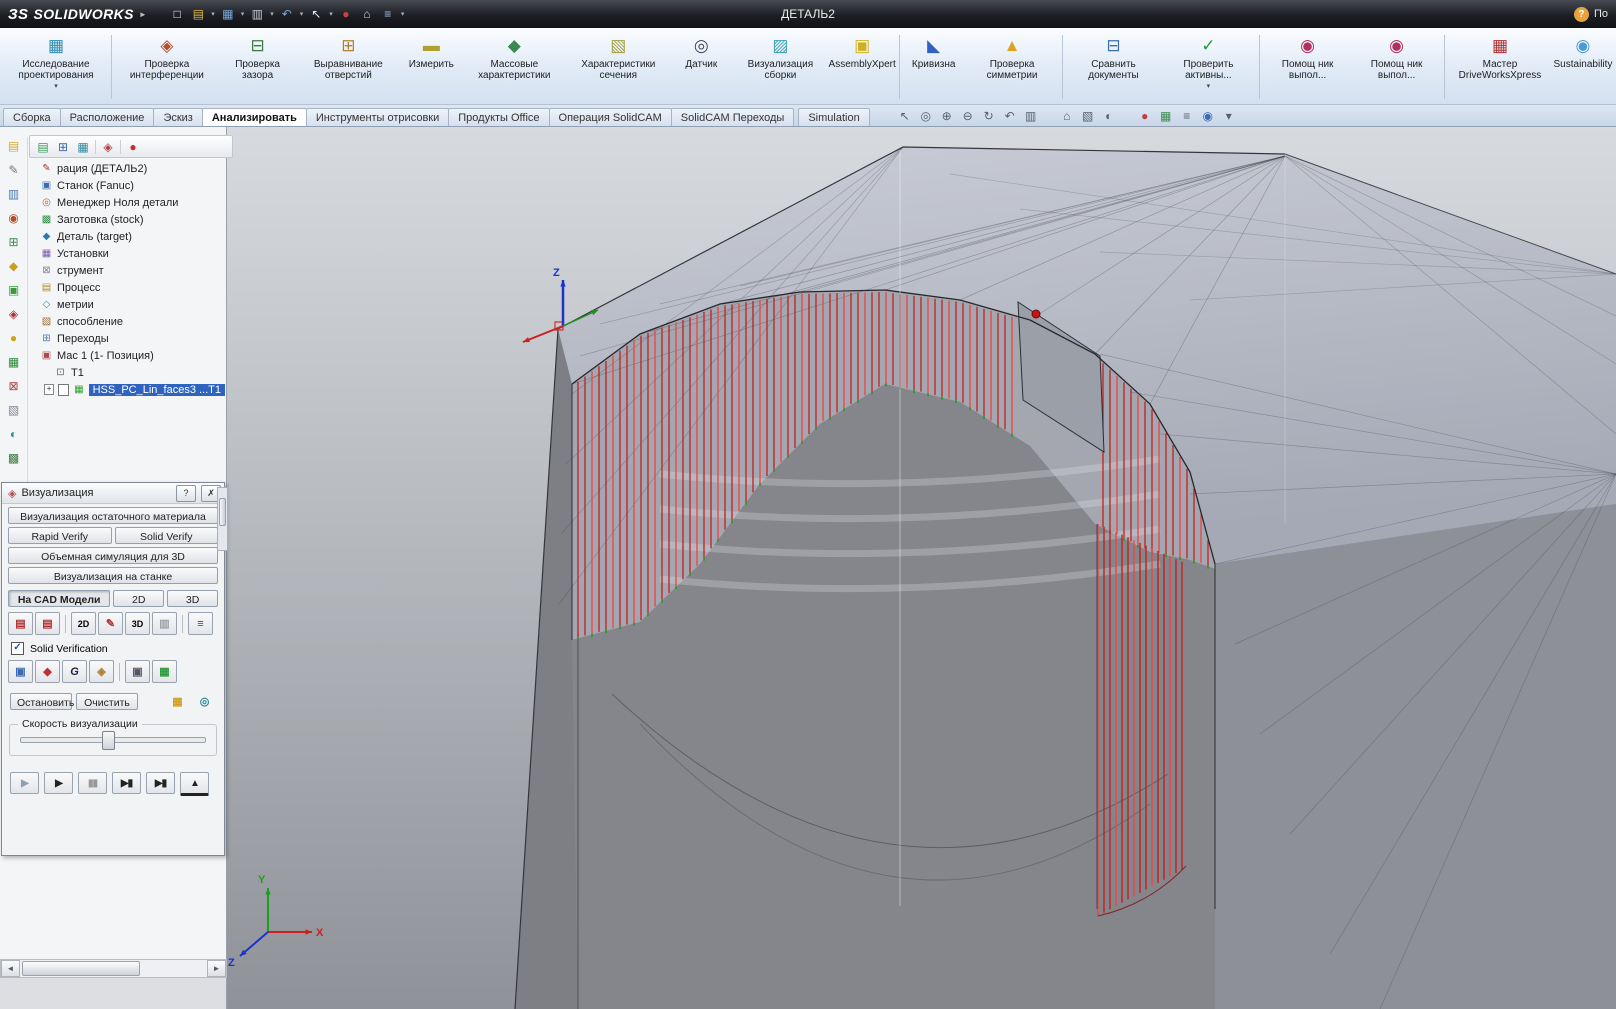  Describe the element at coordinates (926, 116) in the screenshot. I see `zoom-fit-icon: ◎` at that location.